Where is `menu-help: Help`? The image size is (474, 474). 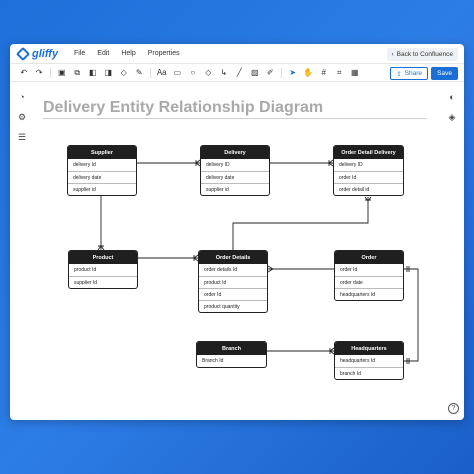
menu-help: Help is located at coordinates (128, 53).